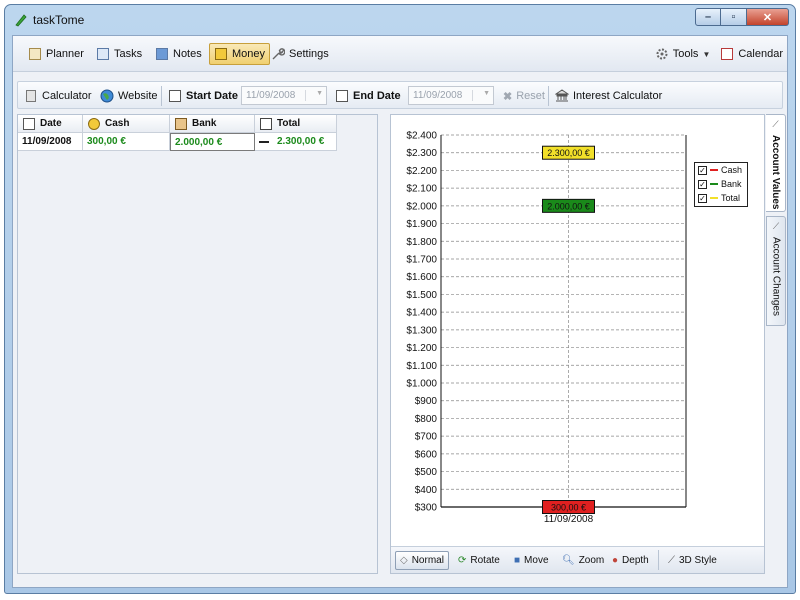 The width and height of the screenshot is (800, 600). Describe the element at coordinates (426, 401) in the screenshot. I see `y-tick-label: $900` at that location.